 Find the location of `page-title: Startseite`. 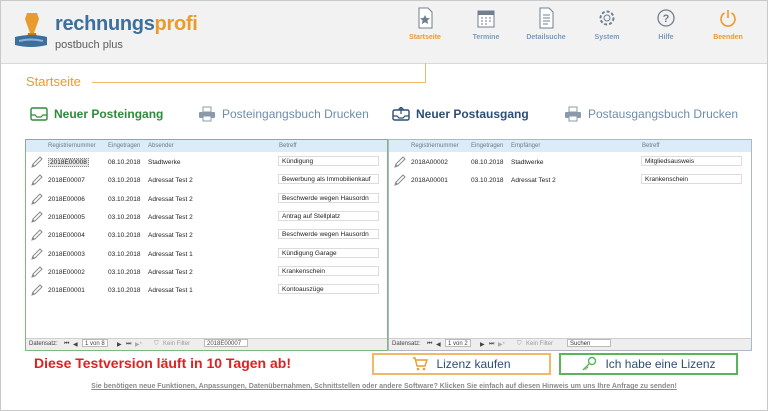

page-title: Startseite is located at coordinates (53, 81).